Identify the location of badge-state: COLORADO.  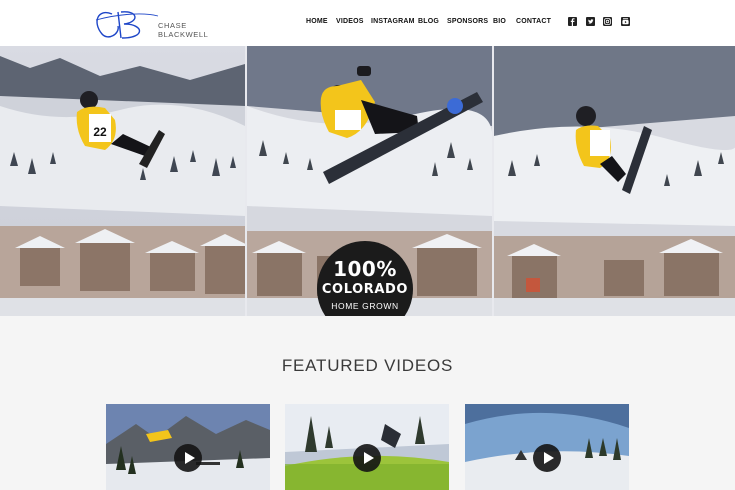
(365, 289).